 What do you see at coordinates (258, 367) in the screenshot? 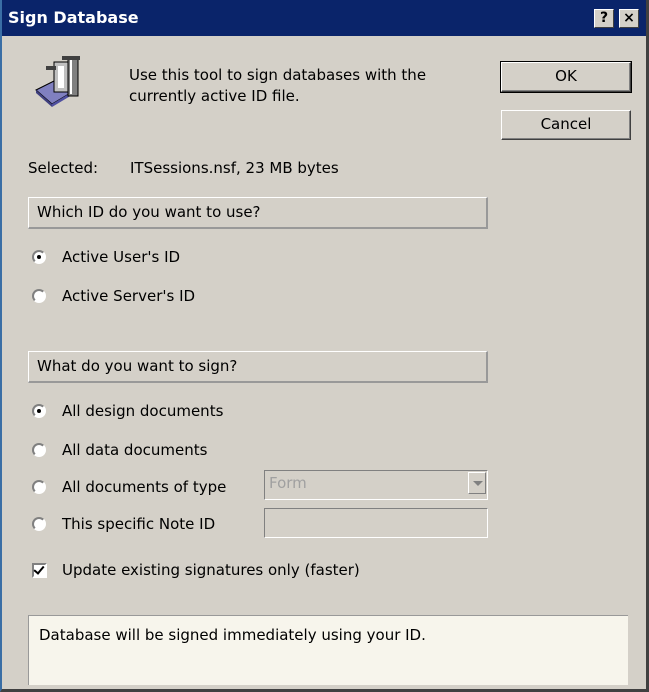
I see `sign-section-heading: What do you want to sign?` at bounding box center [258, 367].